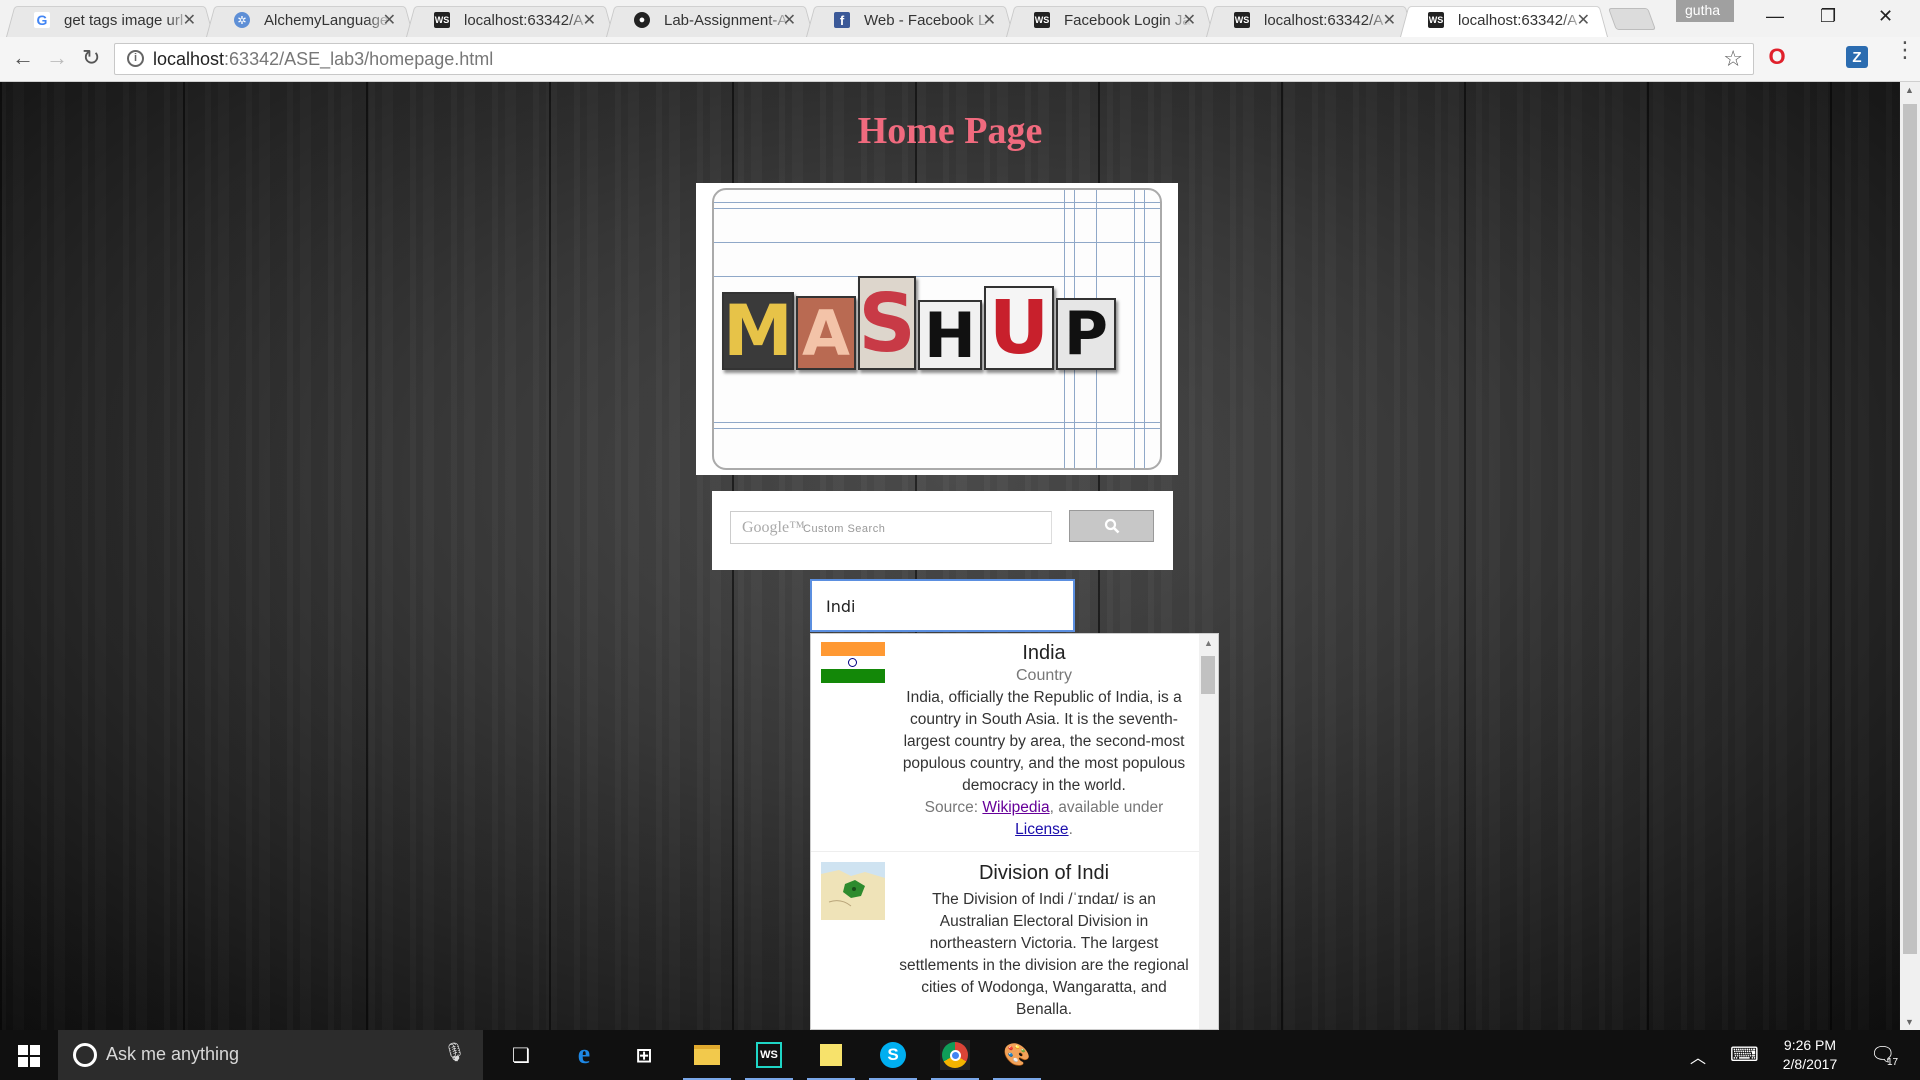 The width and height of the screenshot is (1920, 1080). I want to click on cortana-search: Ask me anything 🎙, so click(270, 1055).